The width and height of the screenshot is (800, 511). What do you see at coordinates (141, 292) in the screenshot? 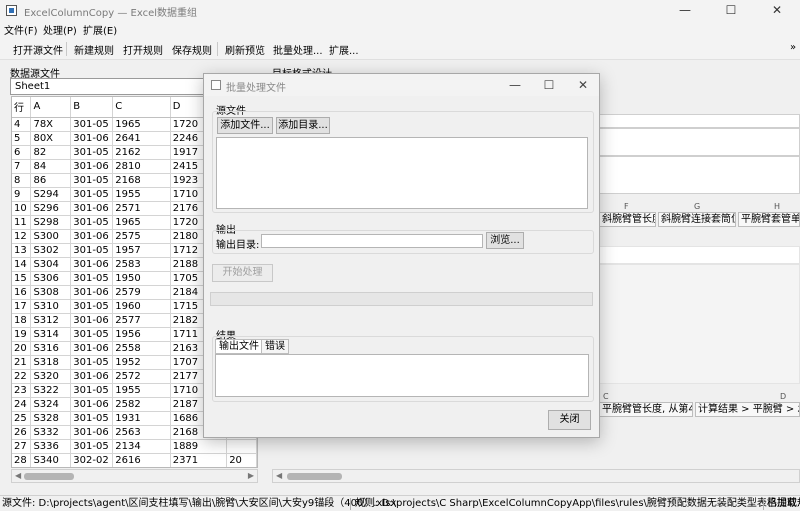
I see `table-cell: 2579` at bounding box center [141, 292].